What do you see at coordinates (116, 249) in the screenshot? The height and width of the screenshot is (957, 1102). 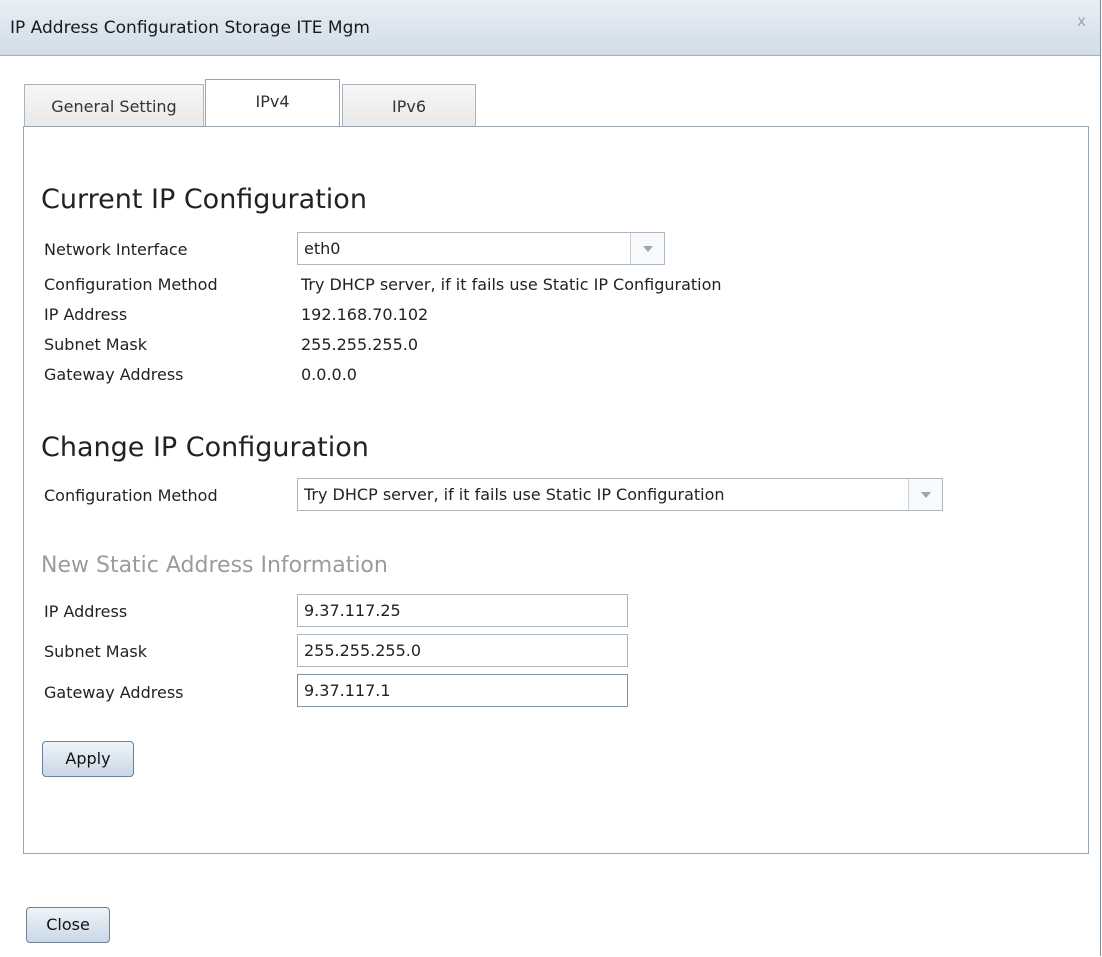 I see `network-interface-label: Network Interface` at bounding box center [116, 249].